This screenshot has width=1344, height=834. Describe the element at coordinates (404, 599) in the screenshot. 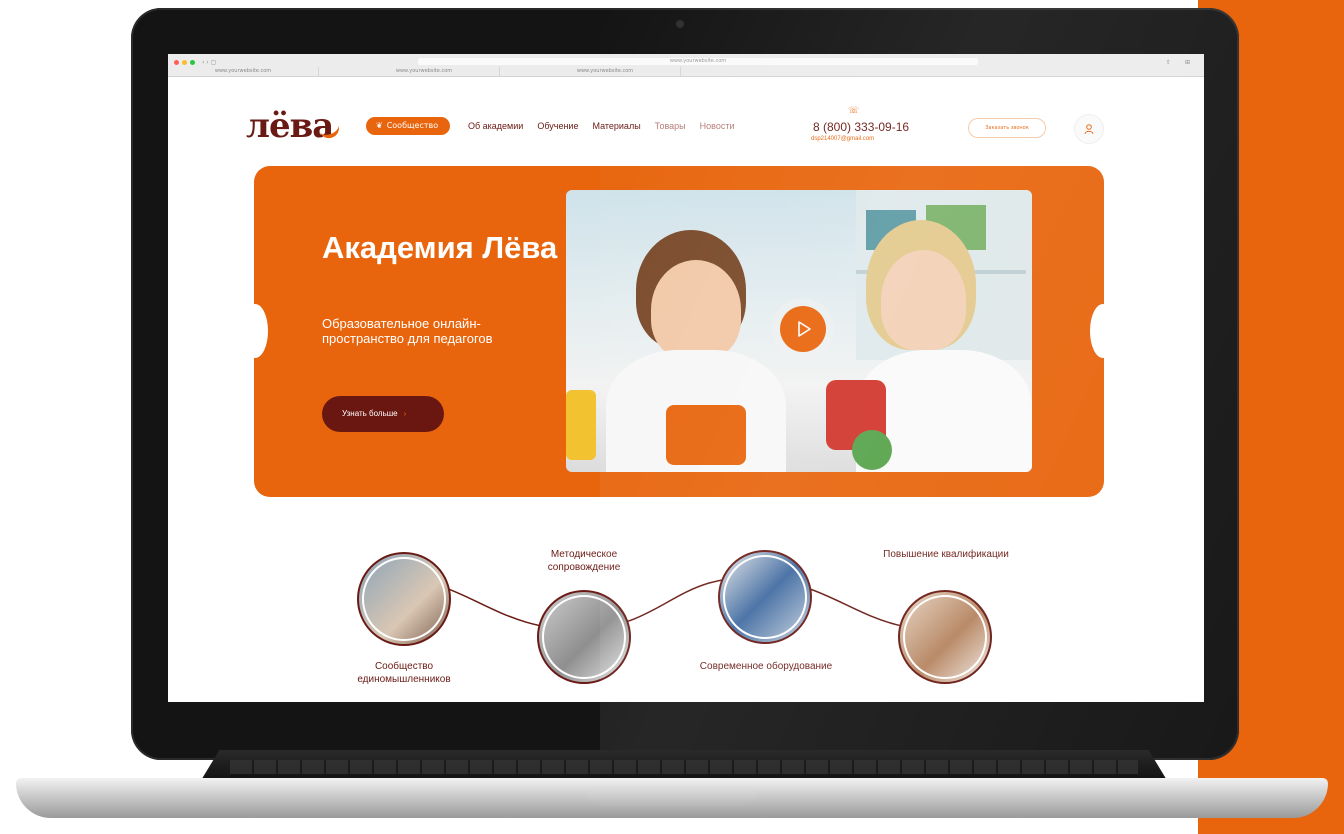

I see `feature-community-image` at that location.